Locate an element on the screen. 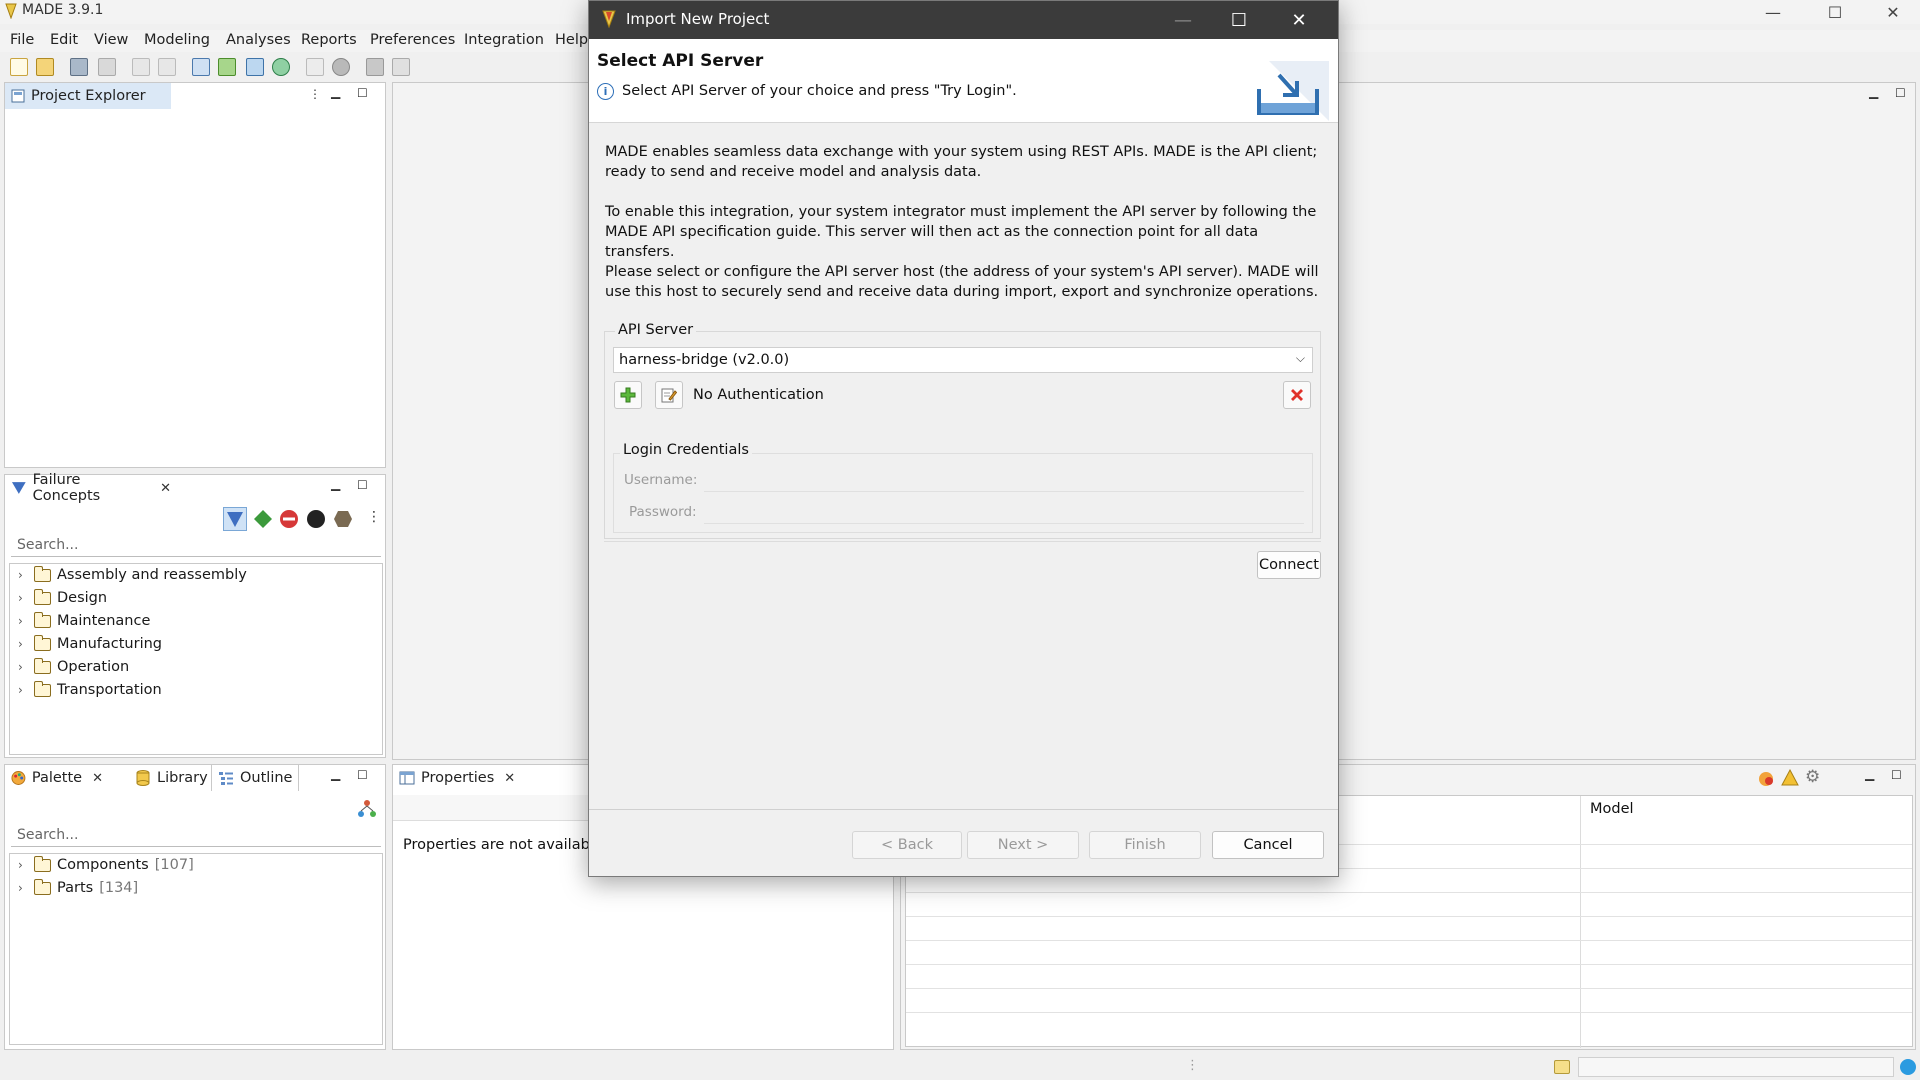 This screenshot has height=1080, width=1920. group-separator is located at coordinates (962, 541).